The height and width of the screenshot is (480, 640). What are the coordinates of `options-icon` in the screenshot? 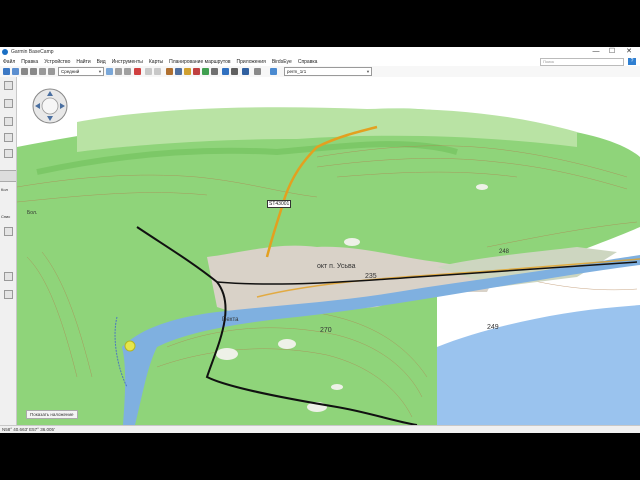 It's located at (257, 71).